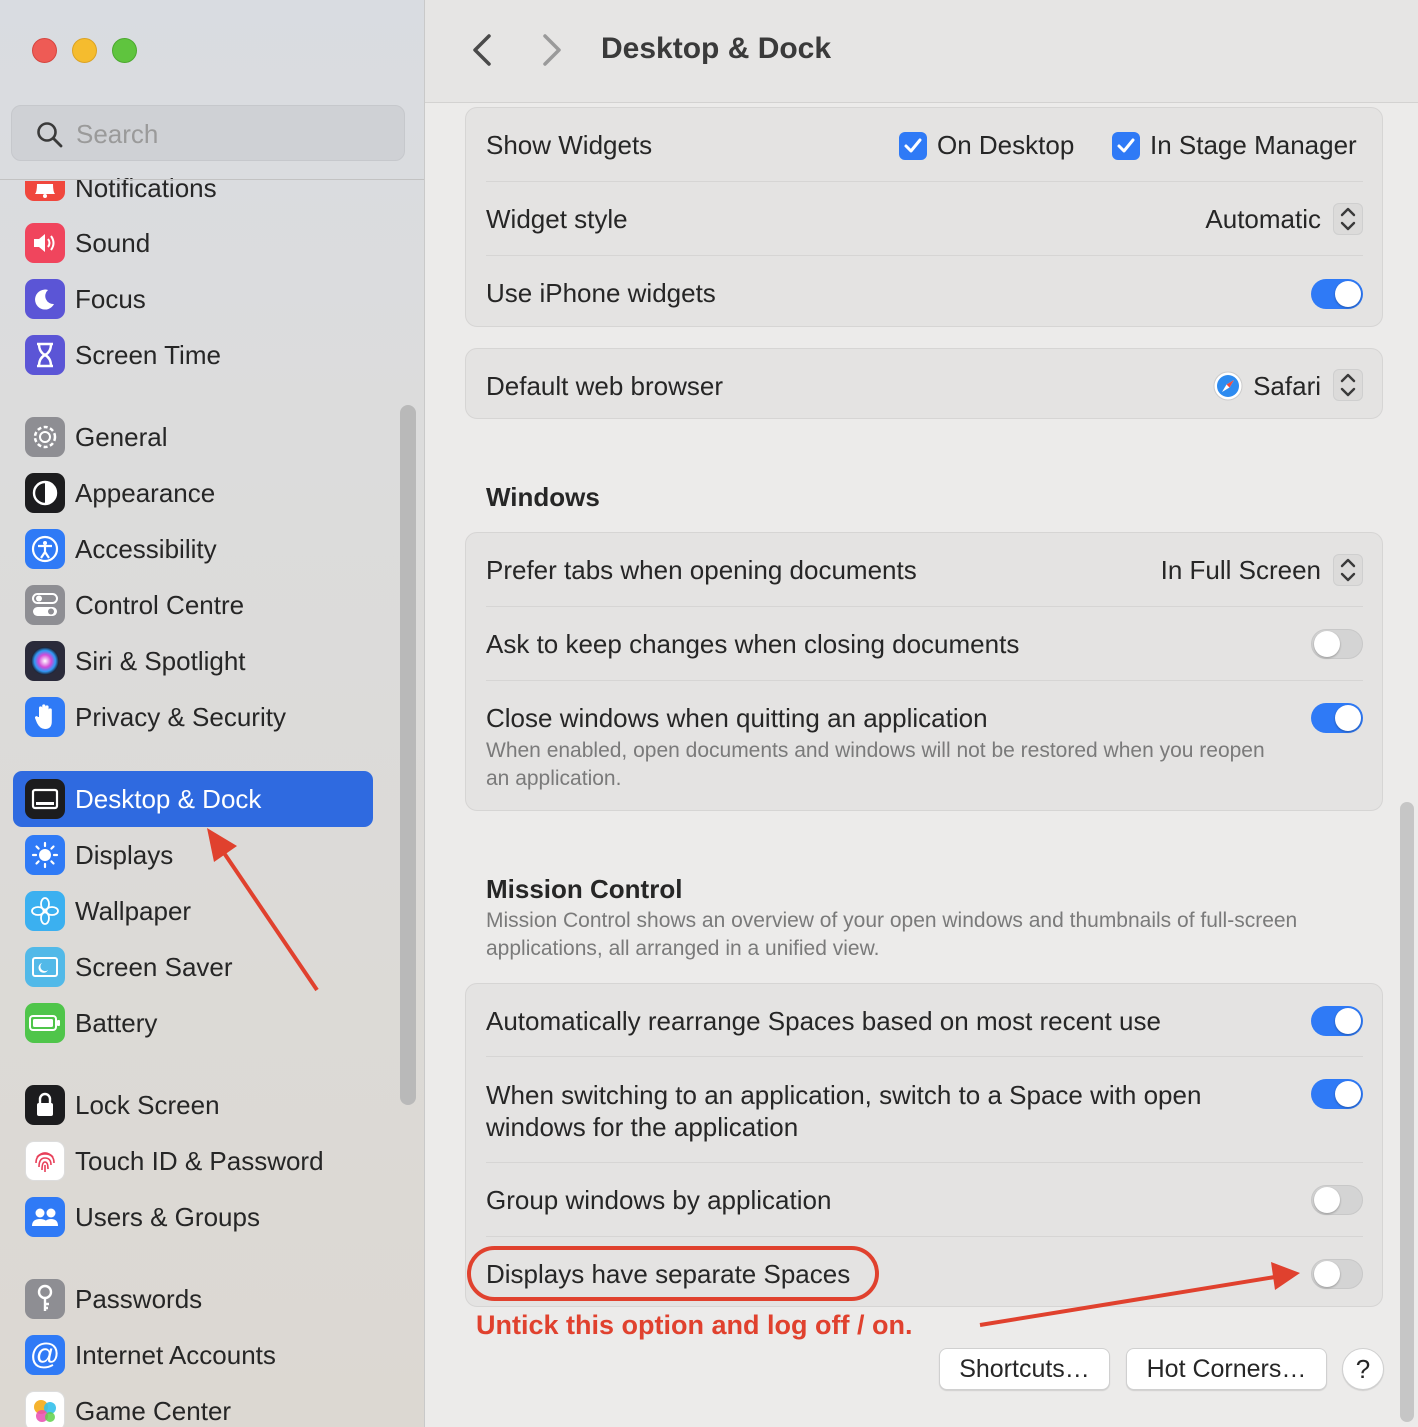 The image size is (1418, 1427). Describe the element at coordinates (121, 437) in the screenshot. I see `sidebar-item-label: General` at that location.